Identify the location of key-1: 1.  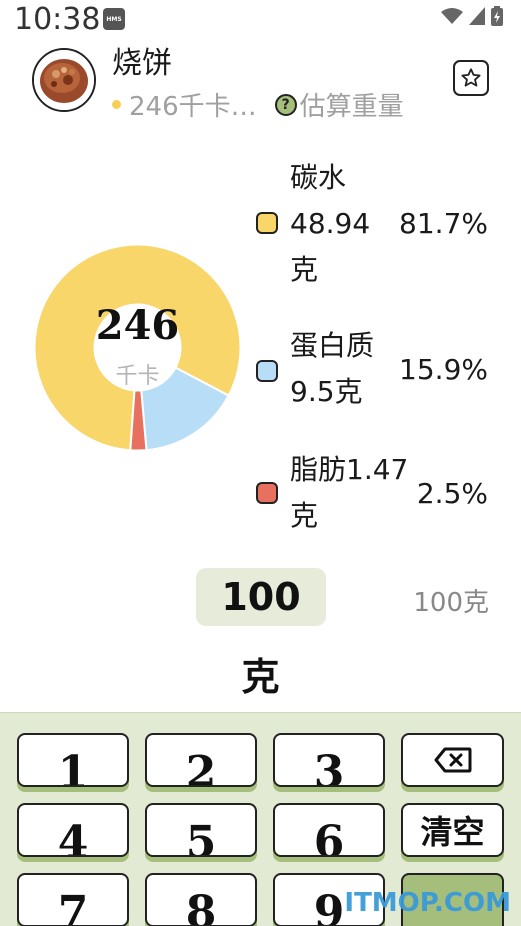
(73, 760).